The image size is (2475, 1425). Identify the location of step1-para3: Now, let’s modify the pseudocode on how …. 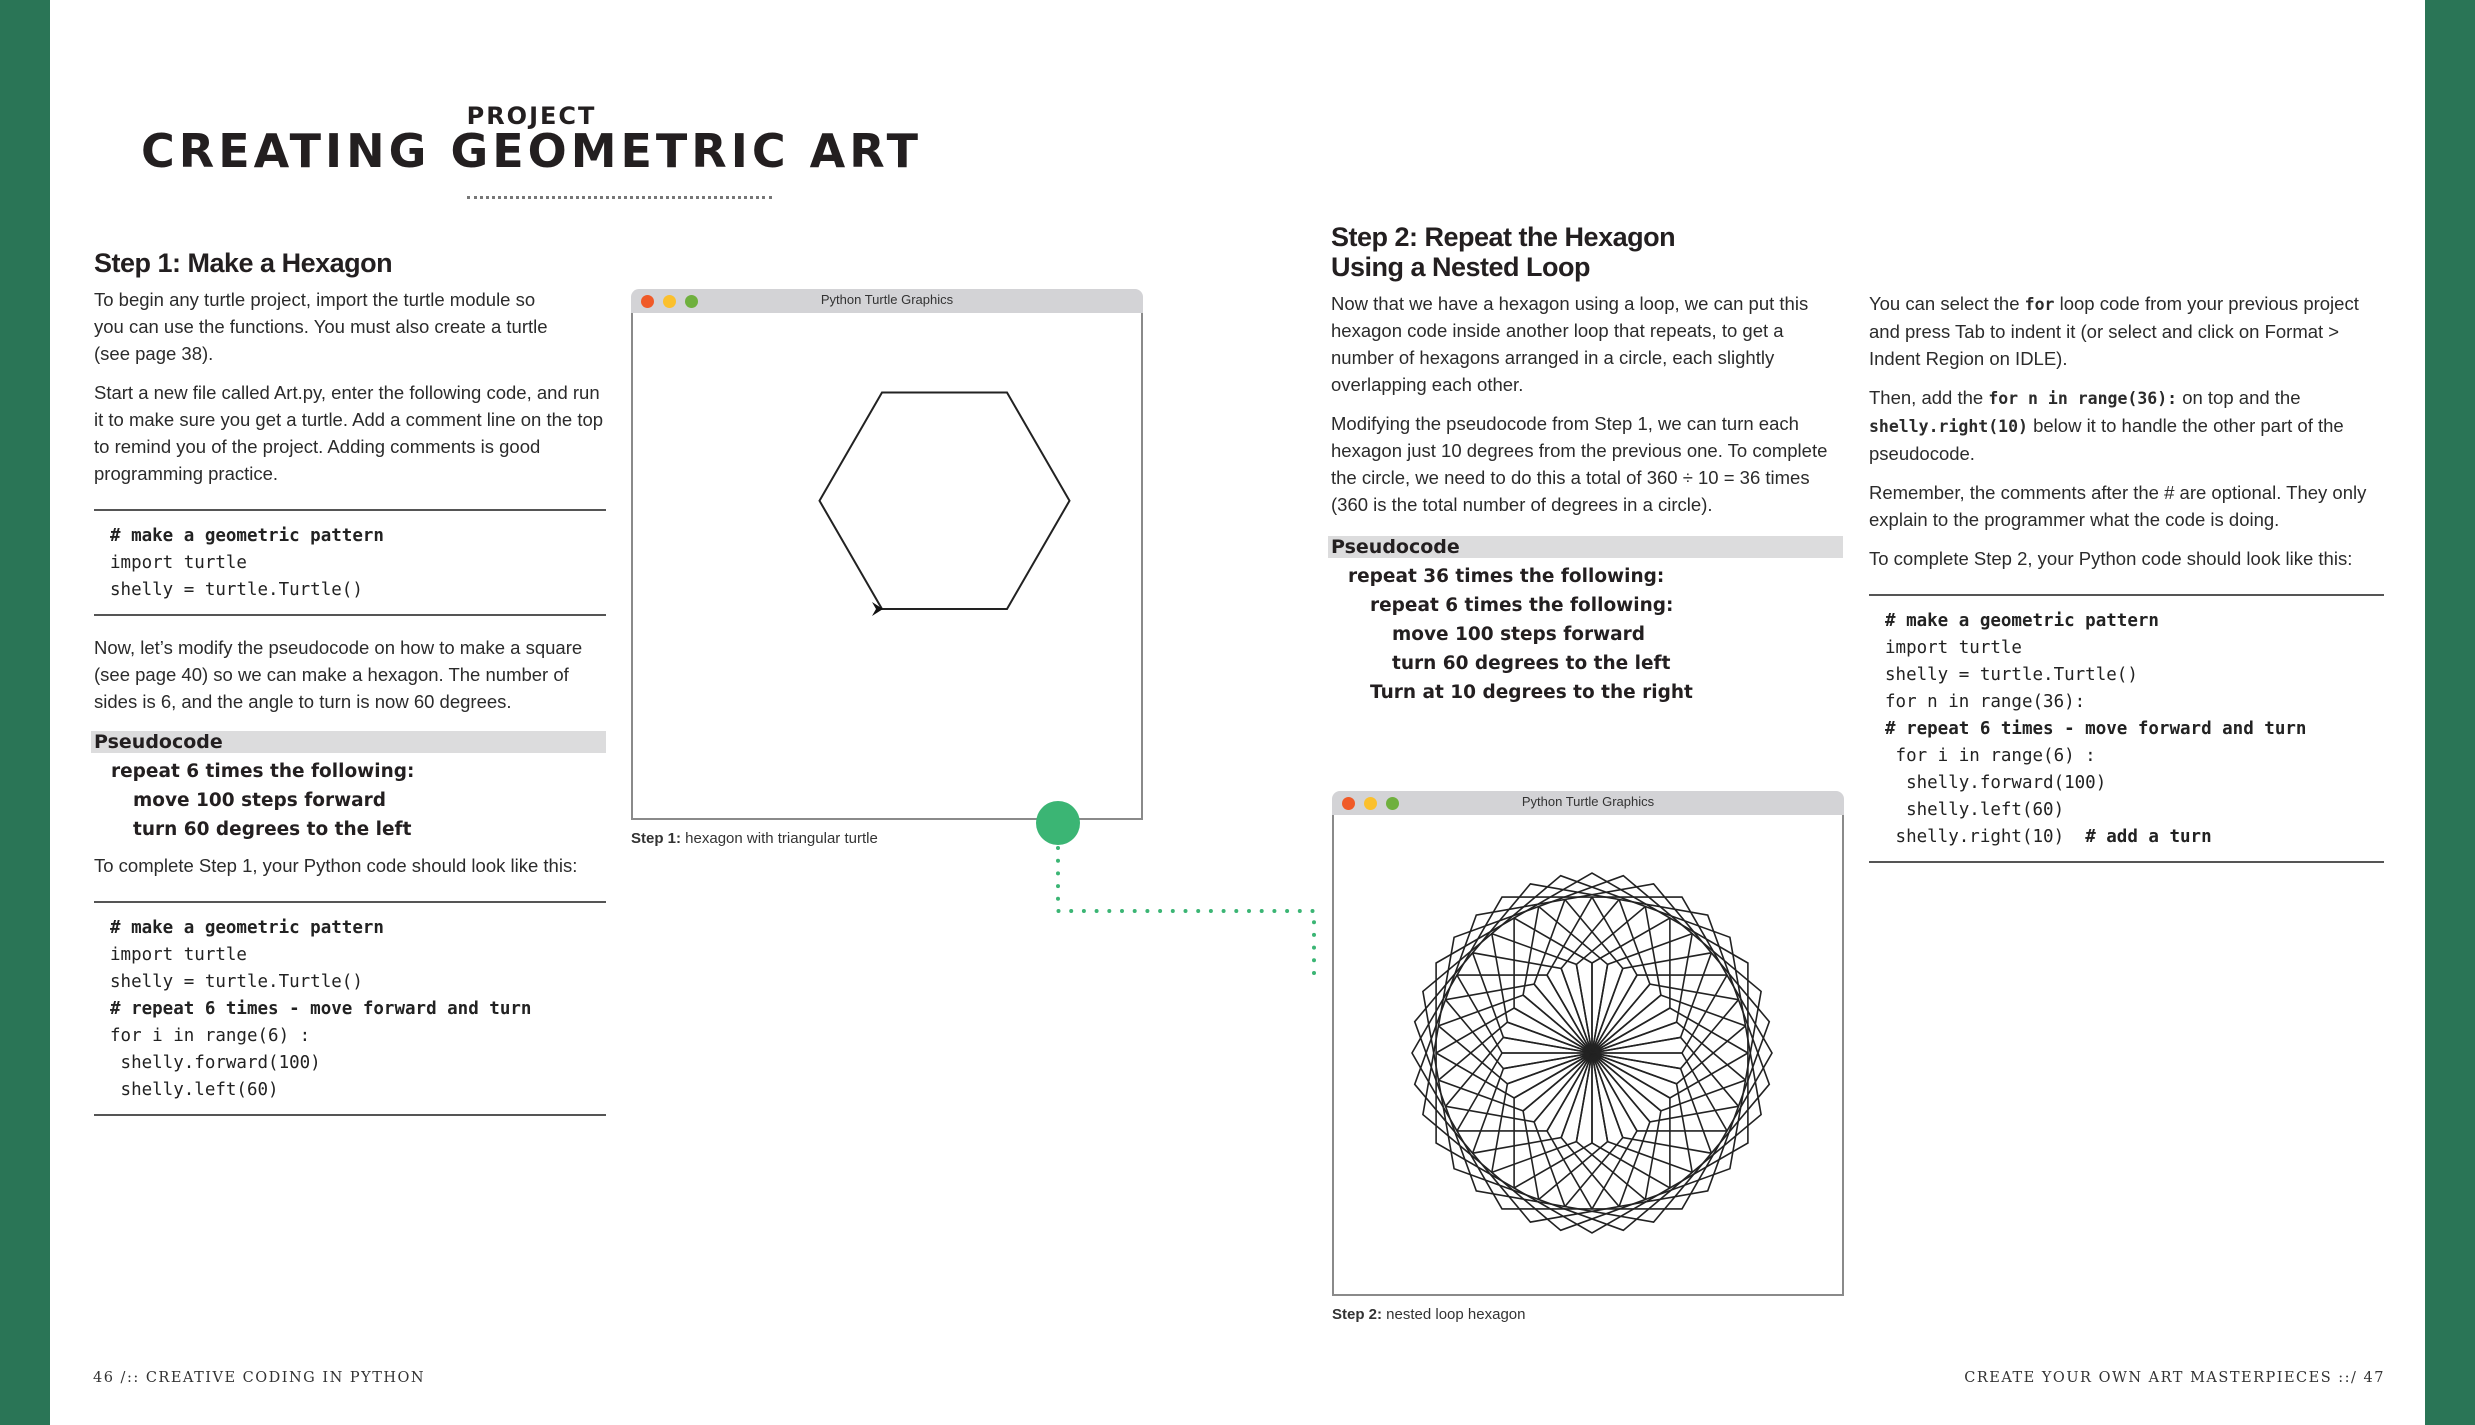
(338, 674).